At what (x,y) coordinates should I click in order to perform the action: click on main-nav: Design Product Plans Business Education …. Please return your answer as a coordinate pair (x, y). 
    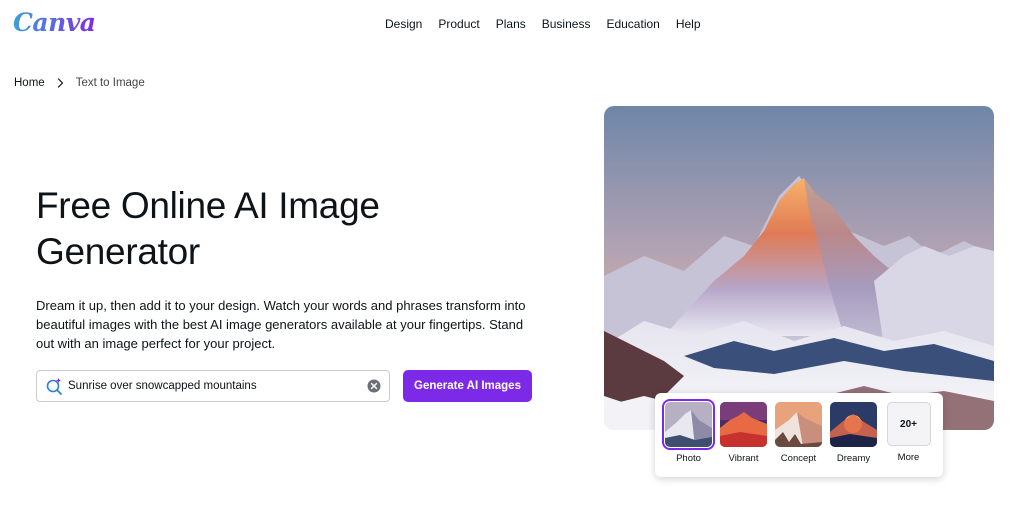
    Looking at the image, I should click on (543, 24).